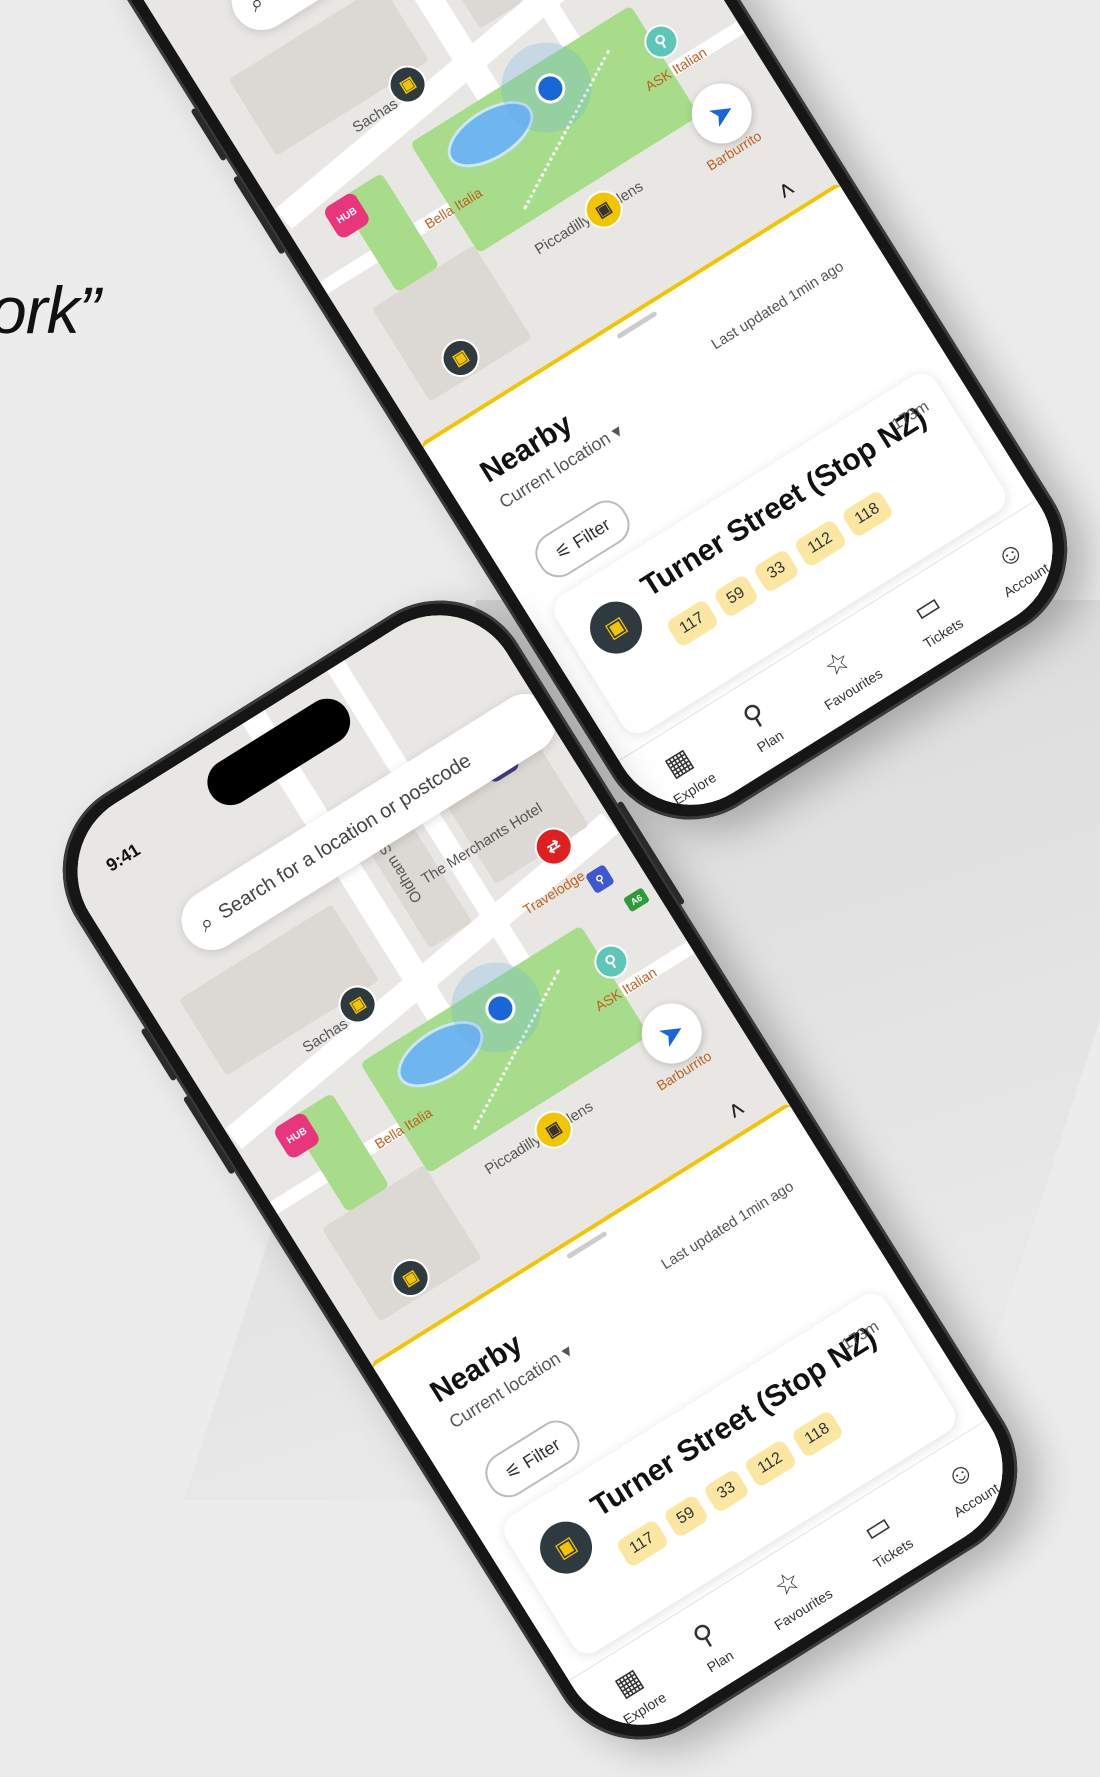 This screenshot has width=1100, height=1777. Describe the element at coordinates (50, 310) in the screenshot. I see `heading-quote: ork”` at that location.